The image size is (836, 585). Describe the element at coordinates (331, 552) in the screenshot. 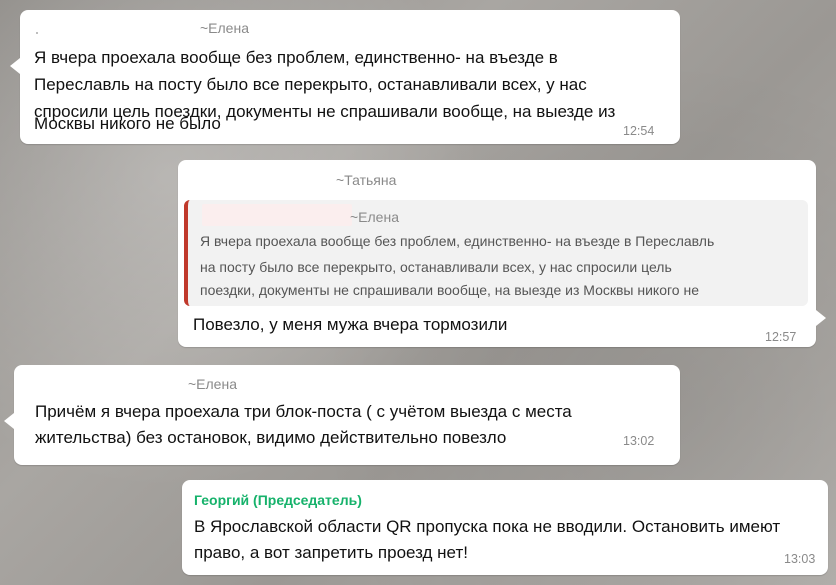

I see `message-text-line: право, а вот запретить проезд нет!` at that location.